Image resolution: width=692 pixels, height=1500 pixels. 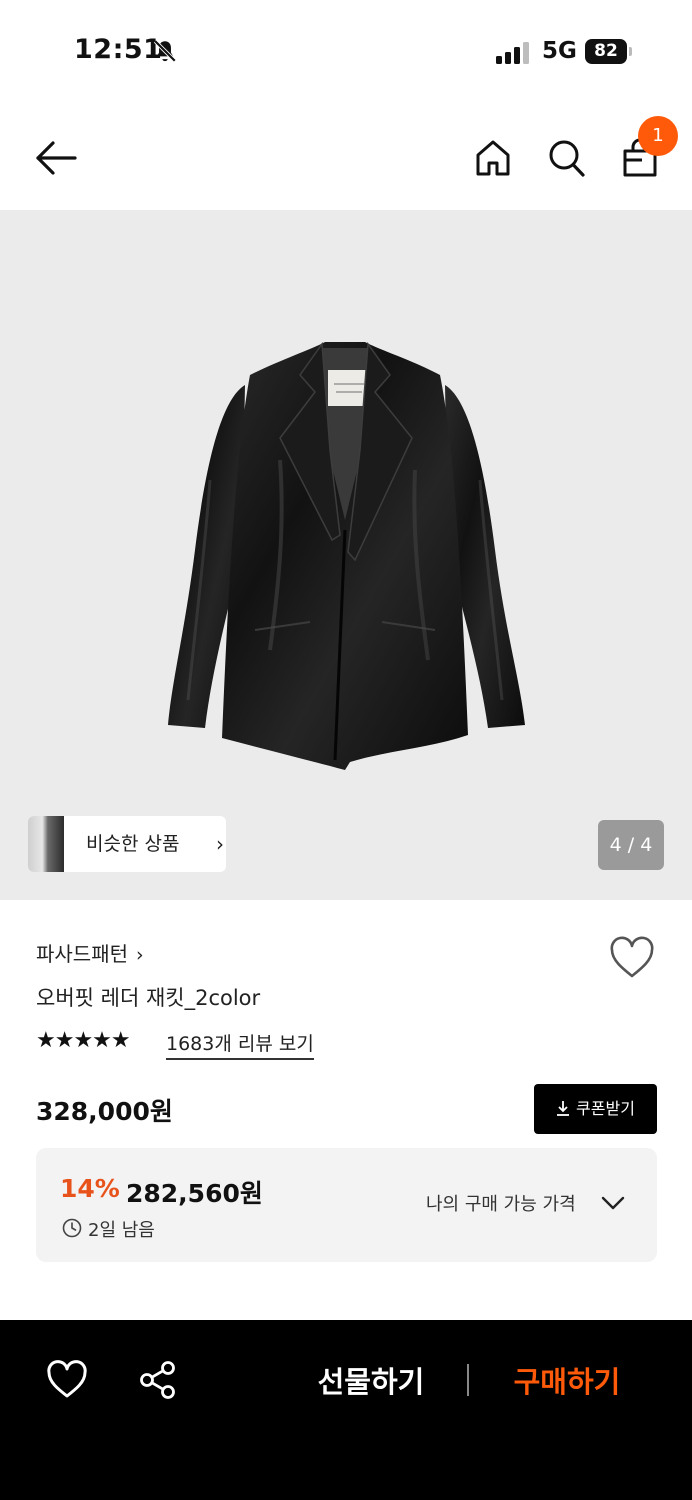 I want to click on divider, so click(x=468, y=1380).